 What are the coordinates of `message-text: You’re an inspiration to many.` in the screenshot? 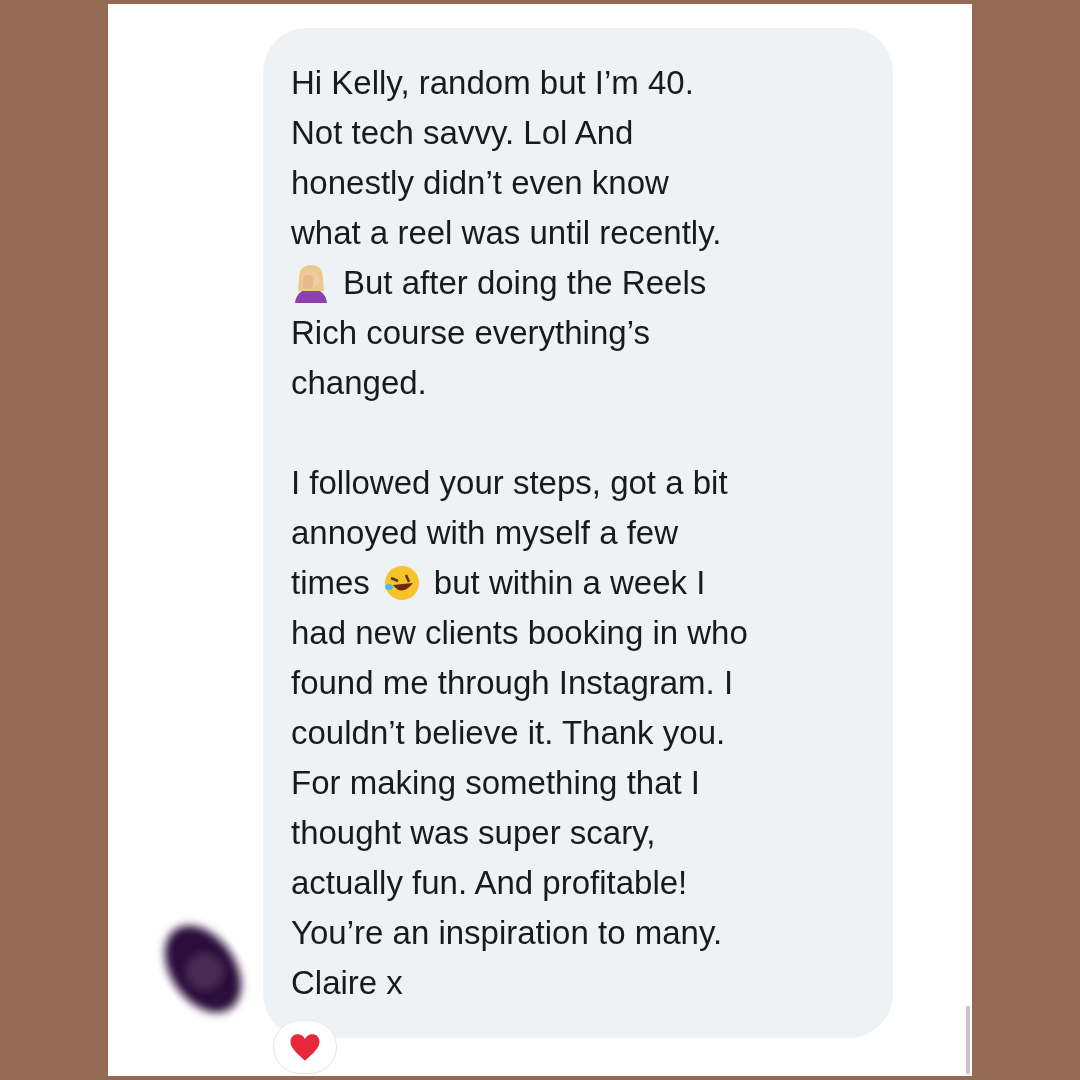 It's located at (507, 933).